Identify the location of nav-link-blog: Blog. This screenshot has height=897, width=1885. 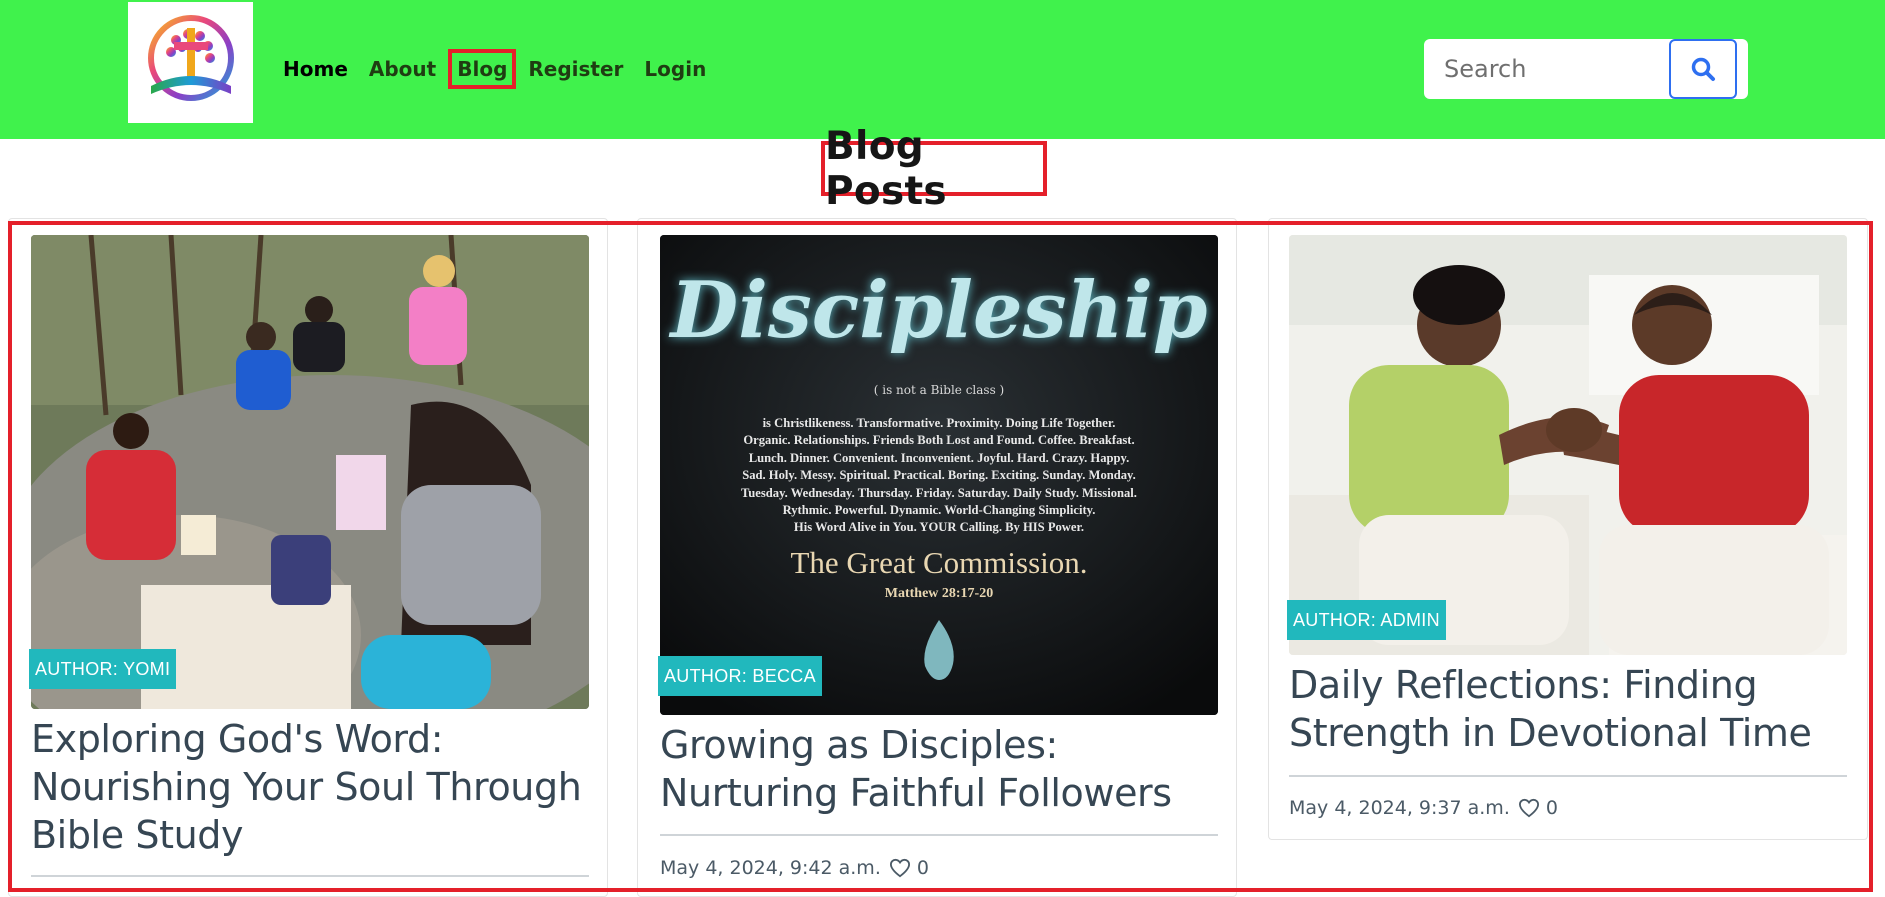
(482, 69).